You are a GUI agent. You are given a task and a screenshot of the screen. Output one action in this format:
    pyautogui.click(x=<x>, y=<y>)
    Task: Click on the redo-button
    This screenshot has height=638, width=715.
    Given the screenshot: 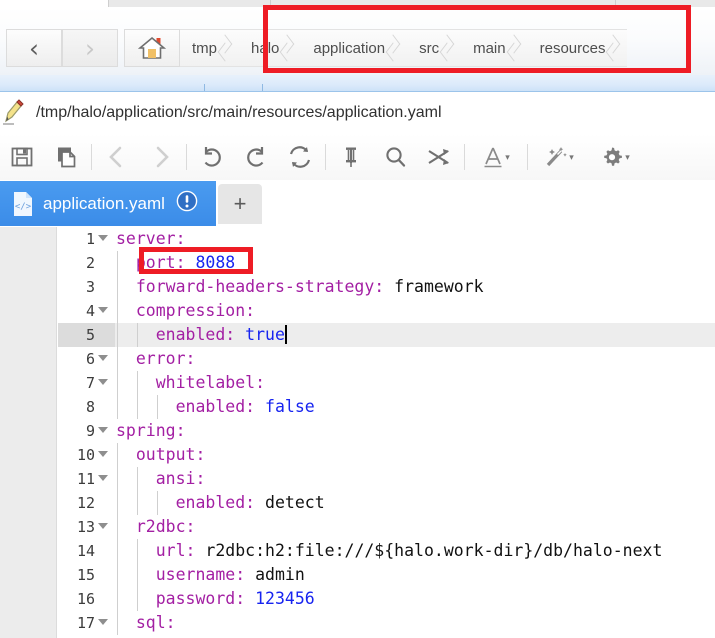 What is the action you would take?
    pyautogui.click(x=256, y=157)
    